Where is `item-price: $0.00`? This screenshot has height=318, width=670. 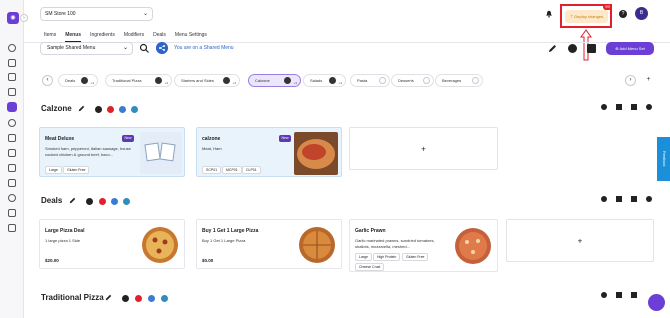 item-price: $0.00 is located at coordinates (208, 260).